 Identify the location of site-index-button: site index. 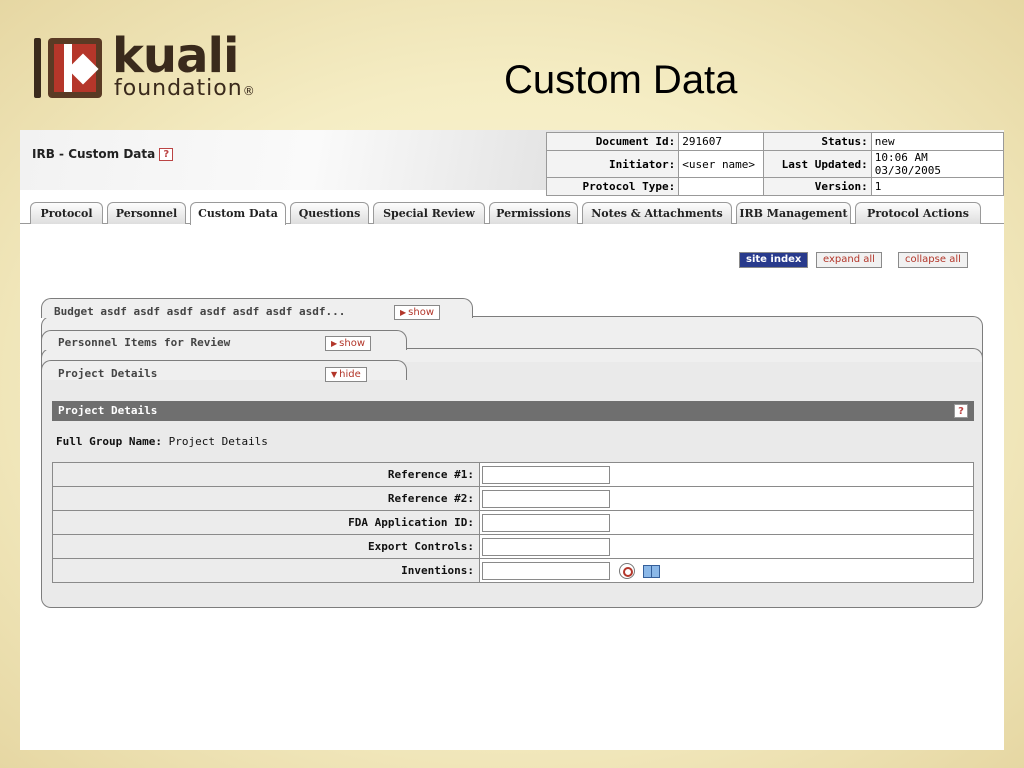
(774, 260).